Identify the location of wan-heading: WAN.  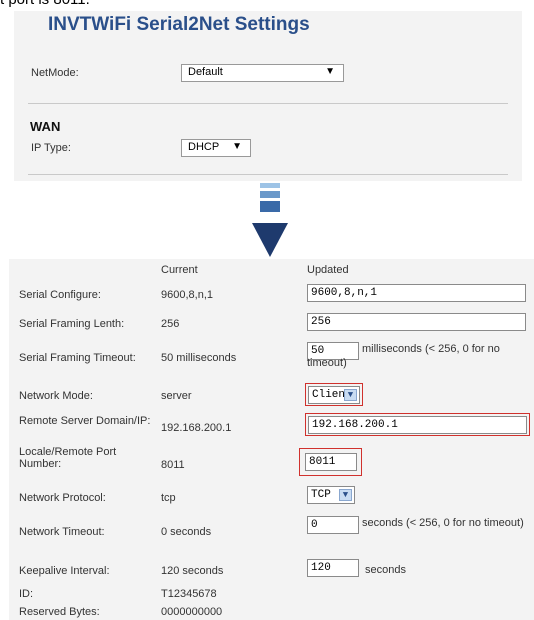
(45, 126).